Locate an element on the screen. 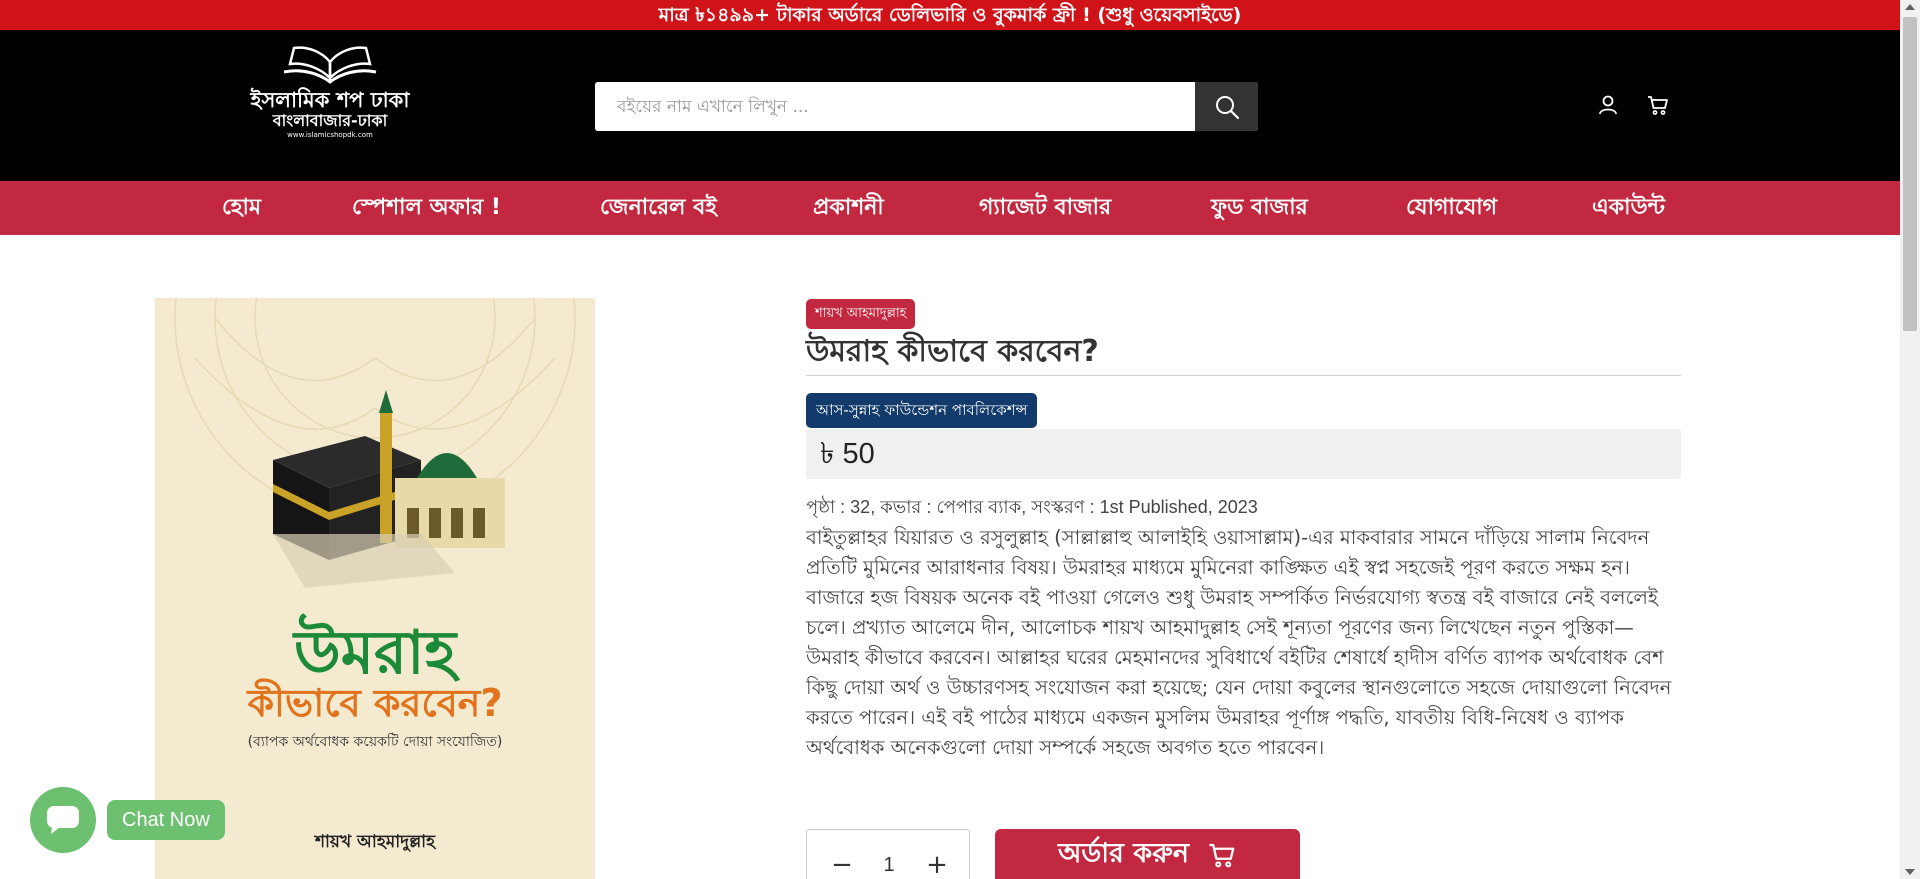 The height and width of the screenshot is (879, 1920). cover-title-line1: উমরাহ is located at coordinates (375, 653).